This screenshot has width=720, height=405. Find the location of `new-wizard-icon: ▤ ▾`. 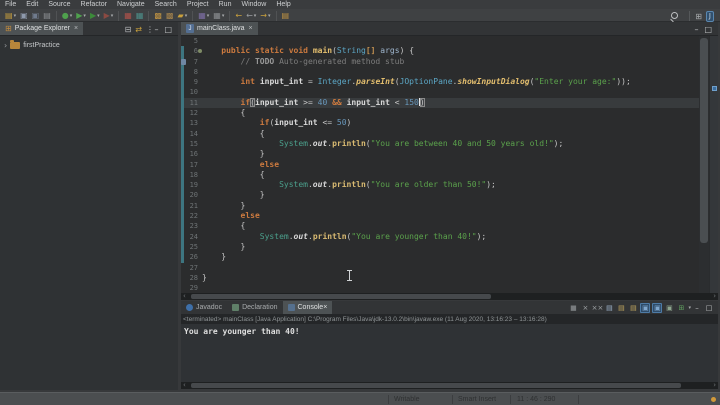

new-wizard-icon: ▤ ▾ is located at coordinates (10, 15).